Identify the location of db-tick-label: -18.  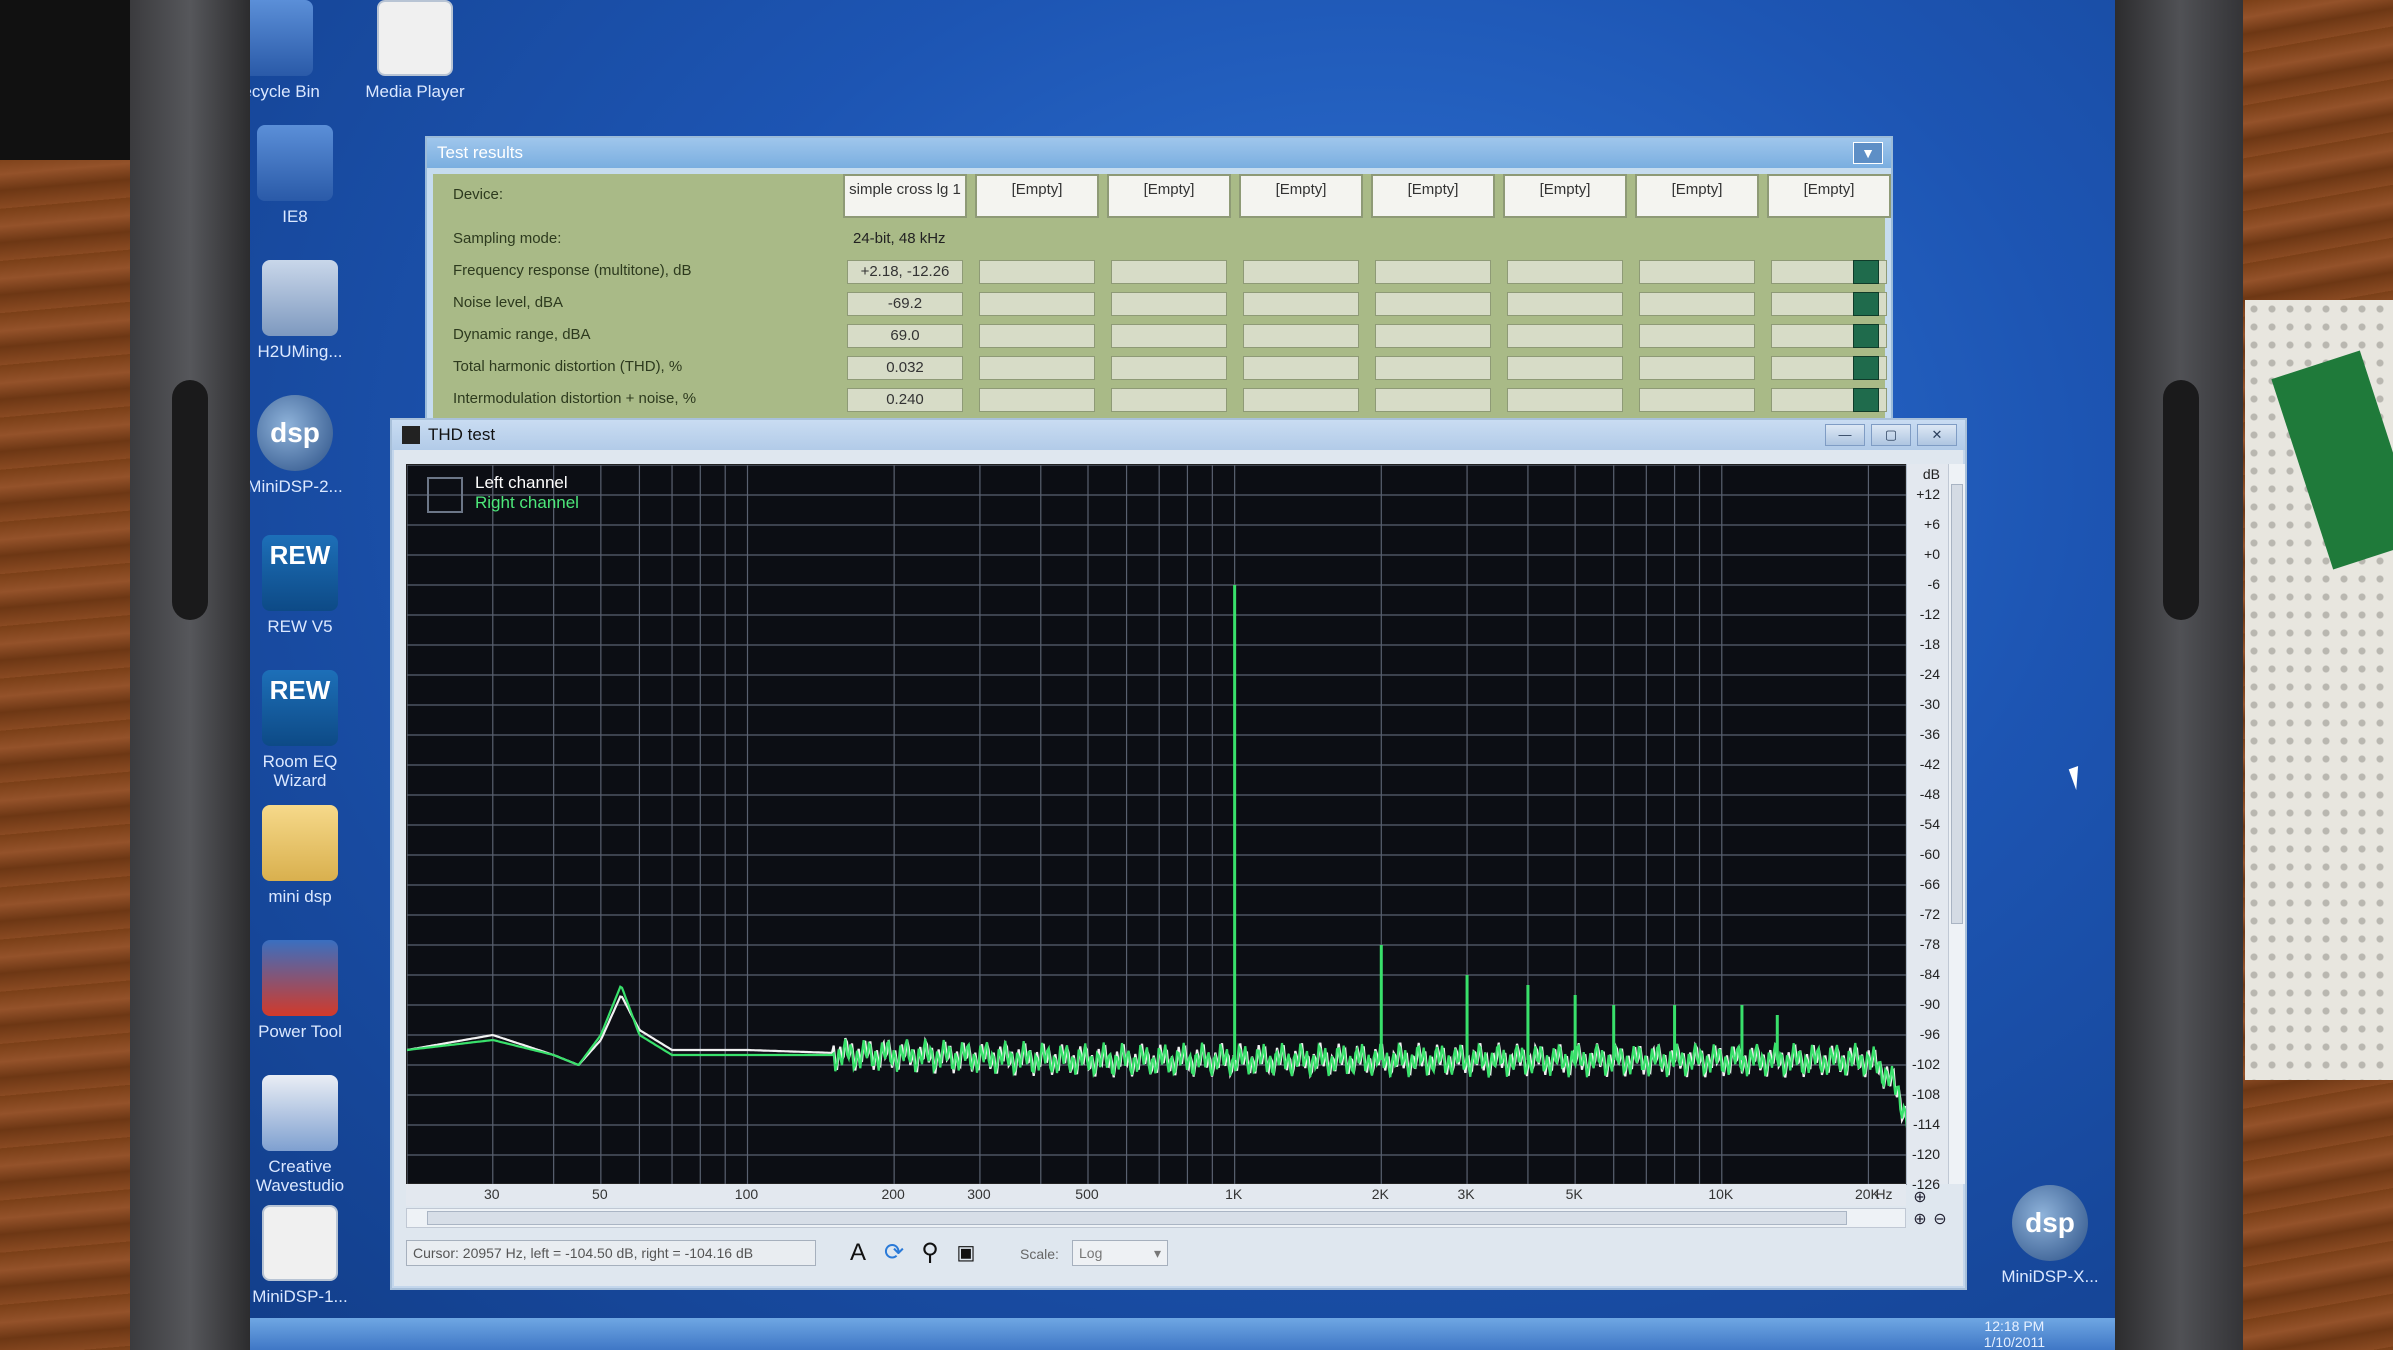
(1929, 644).